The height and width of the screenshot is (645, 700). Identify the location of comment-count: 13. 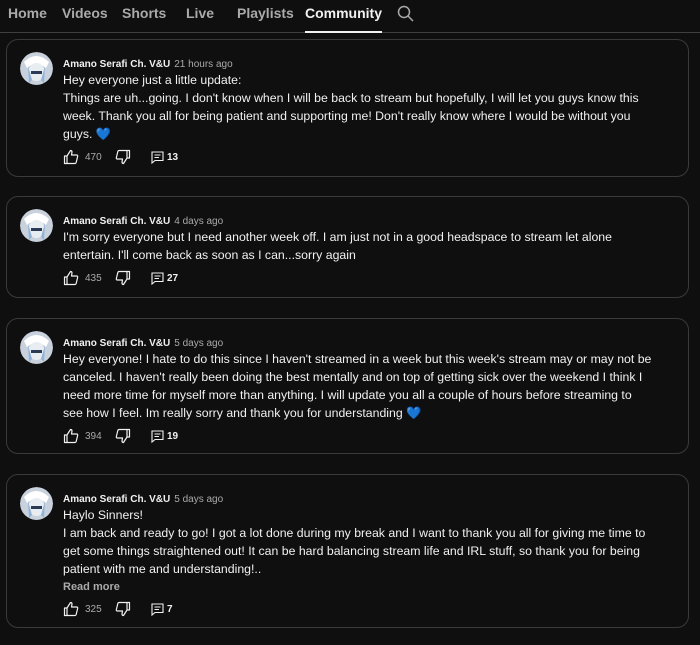
(173, 157).